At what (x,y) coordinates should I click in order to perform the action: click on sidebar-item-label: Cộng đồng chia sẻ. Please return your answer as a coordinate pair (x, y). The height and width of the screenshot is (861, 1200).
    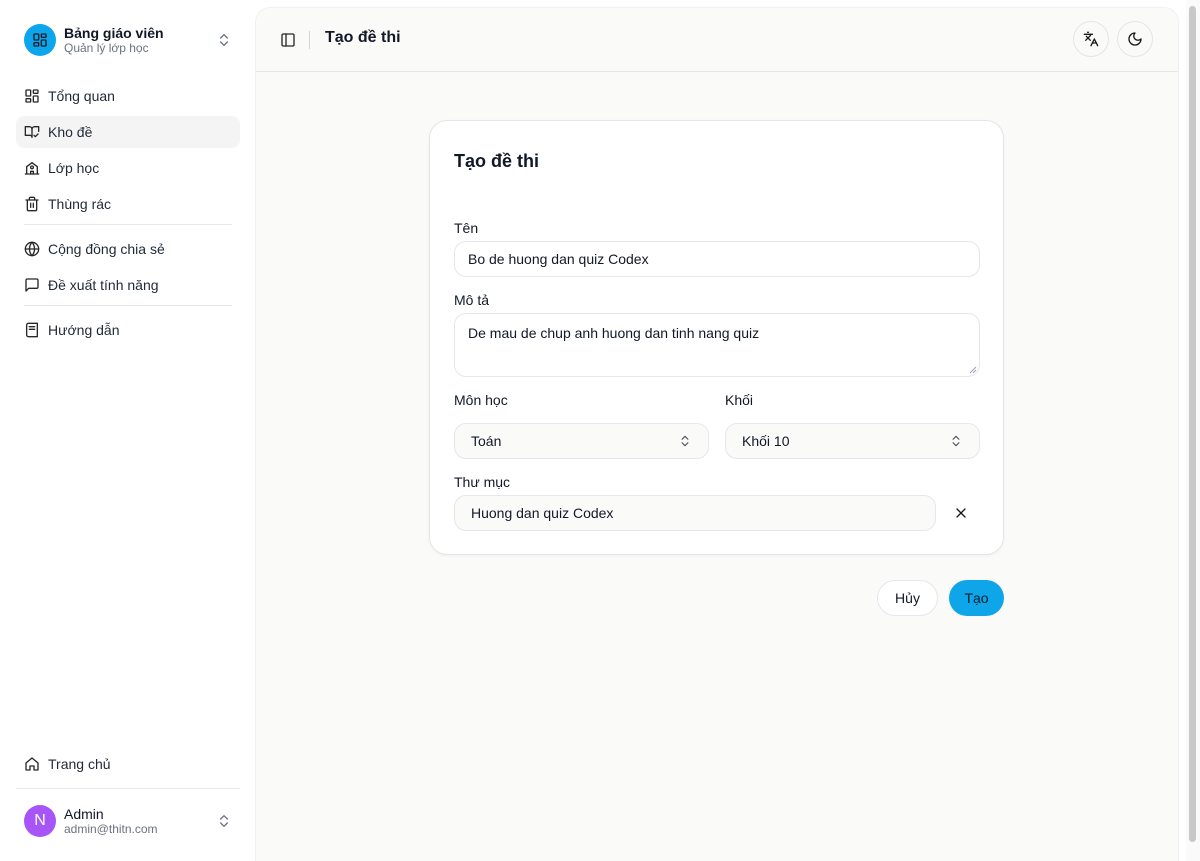
    Looking at the image, I should click on (106, 249).